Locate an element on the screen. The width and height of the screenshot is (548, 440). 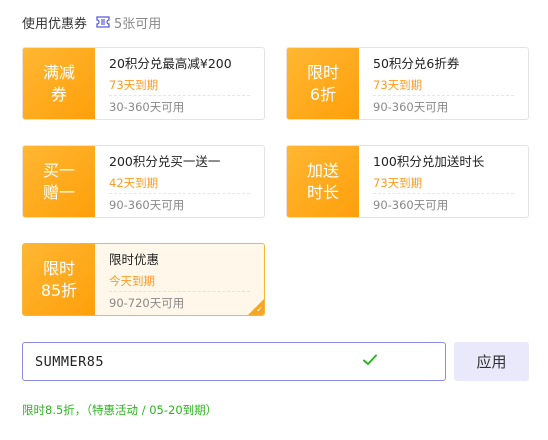
coupon-badge: 买一 赠一 is located at coordinates (59, 181).